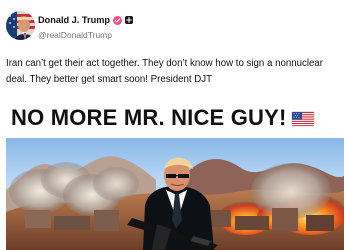  I want to click on square-badge-icon, so click(128, 20).